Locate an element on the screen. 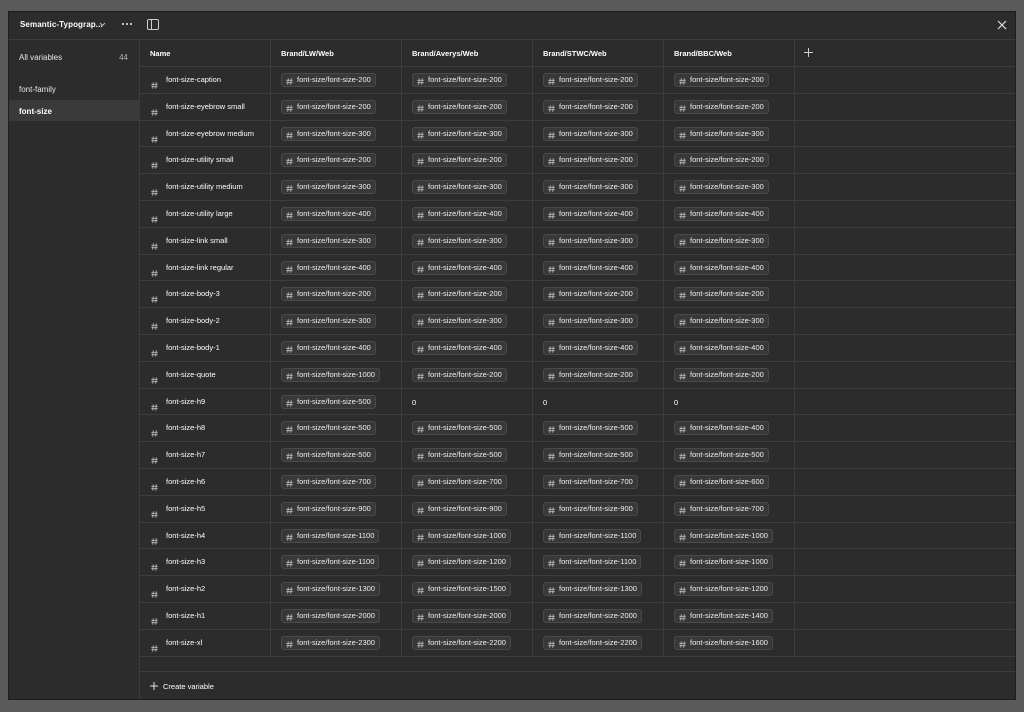 This screenshot has height=712, width=1024. variable-name-cell: font-size-body-3 is located at coordinates (205, 294).